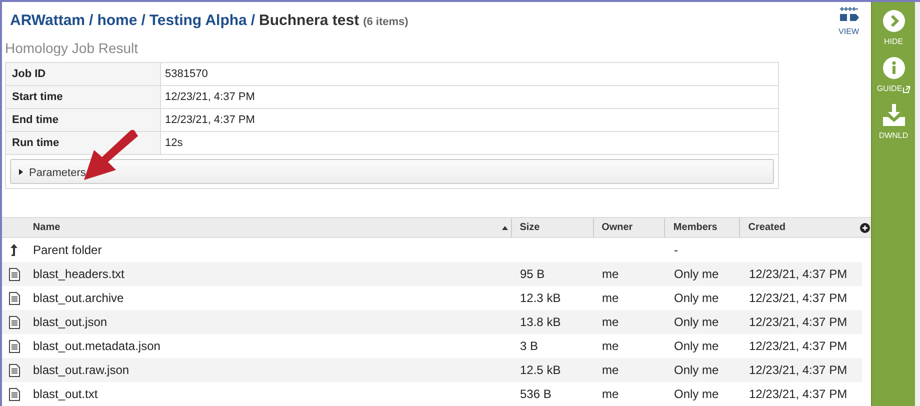  What do you see at coordinates (865, 227) in the screenshot?
I see `add-column-icon` at bounding box center [865, 227].